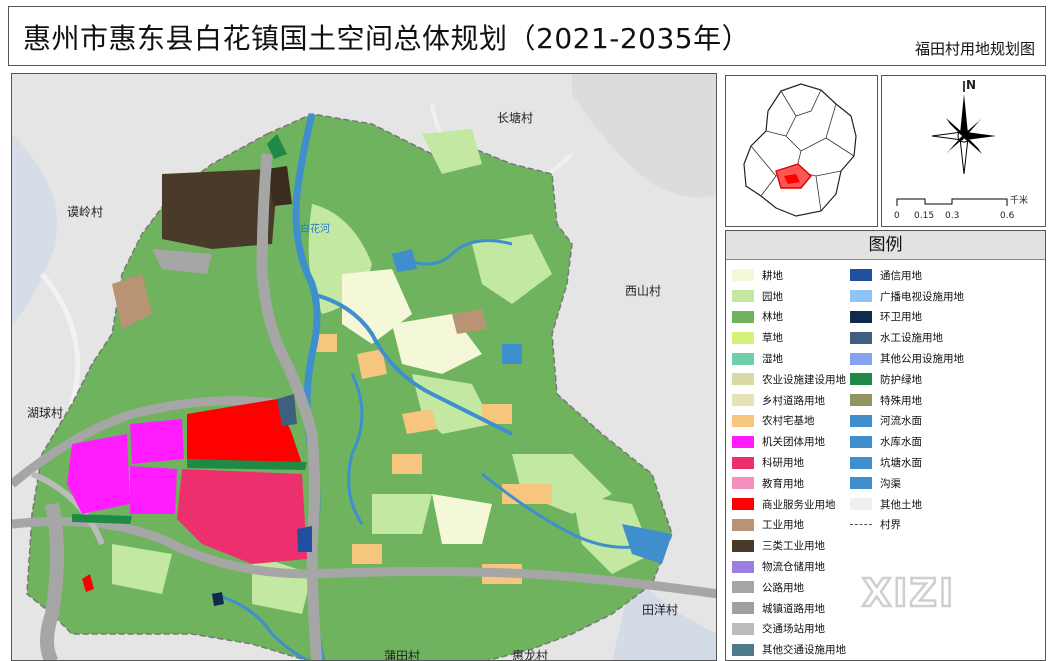 The height and width of the screenshot is (661, 1059). I want to click on legend-item: 其他公用设施用地, so click(945, 358).